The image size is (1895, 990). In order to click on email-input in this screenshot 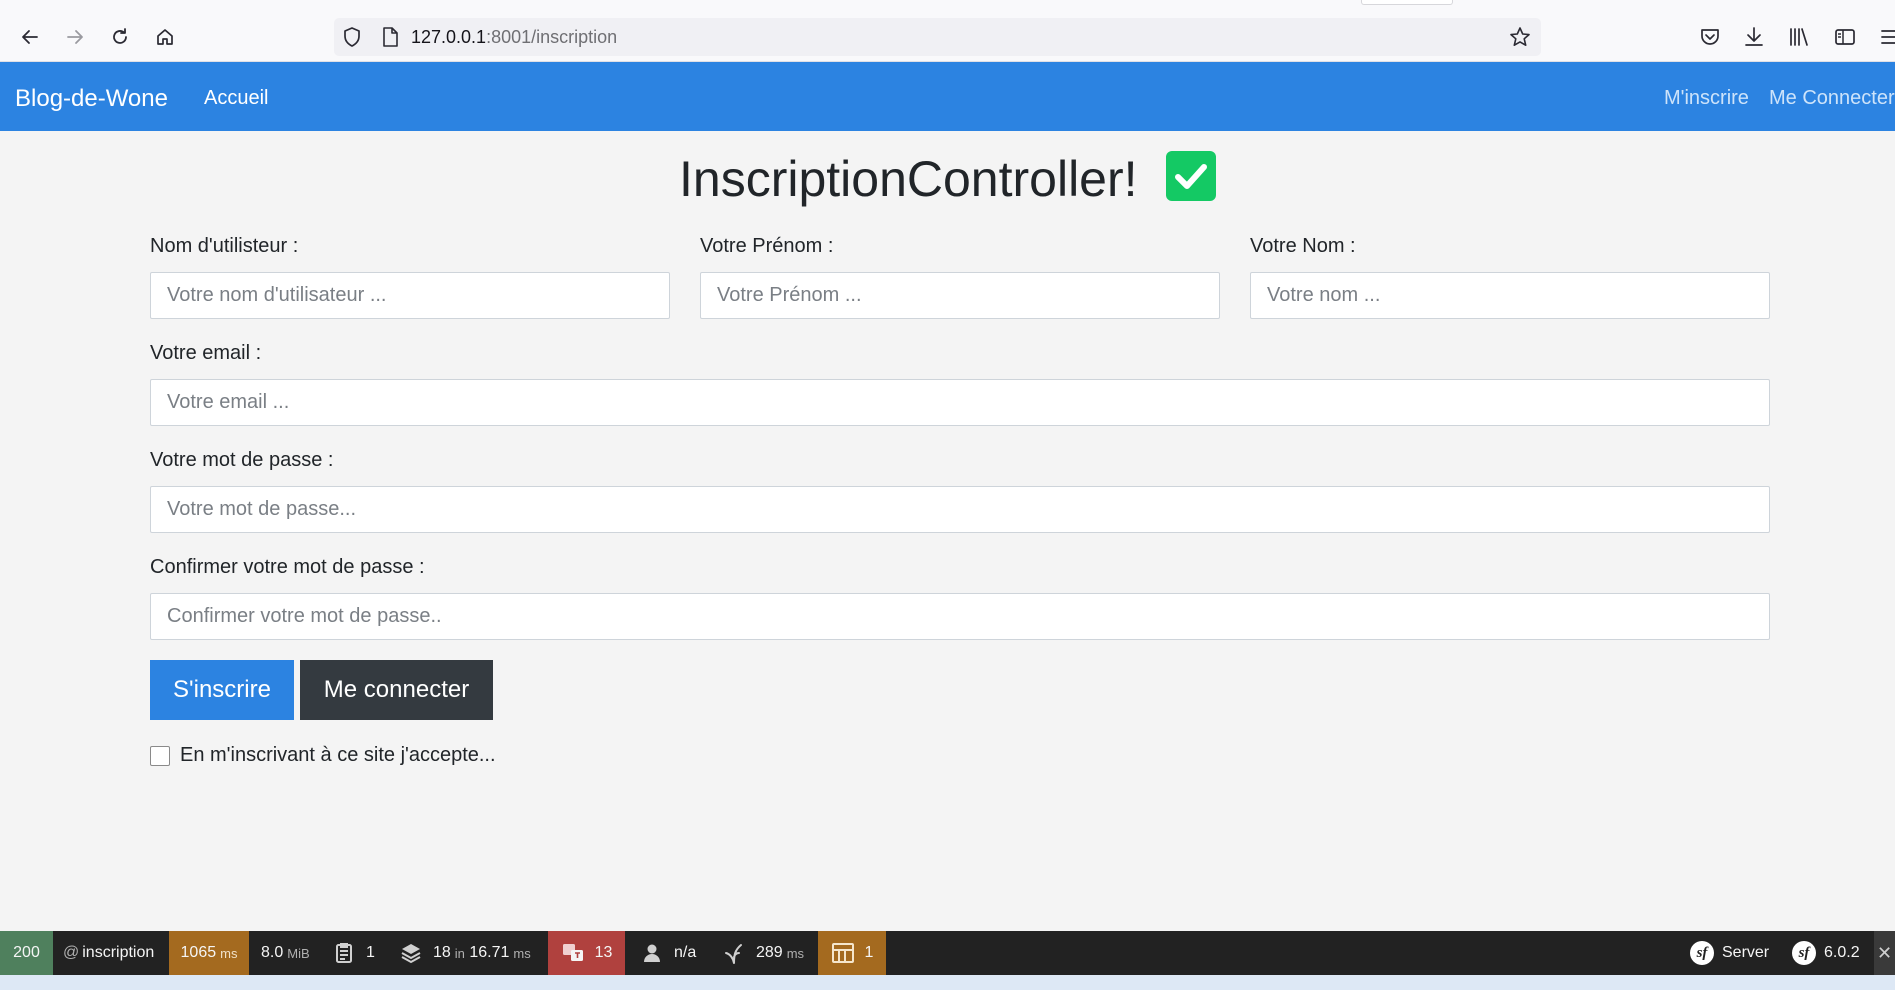, I will do `click(960, 402)`.